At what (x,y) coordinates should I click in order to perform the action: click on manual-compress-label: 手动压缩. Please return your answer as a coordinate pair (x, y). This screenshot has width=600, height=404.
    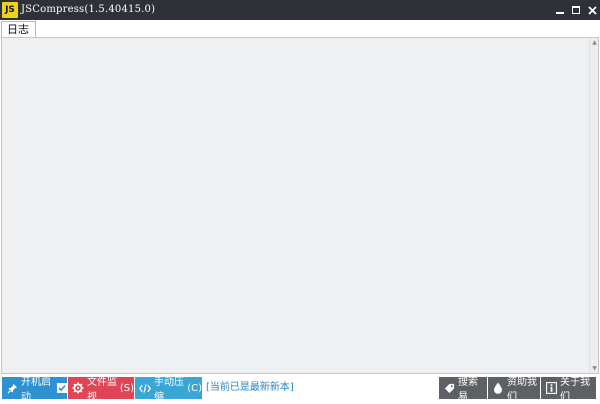
    Looking at the image, I should click on (169, 390).